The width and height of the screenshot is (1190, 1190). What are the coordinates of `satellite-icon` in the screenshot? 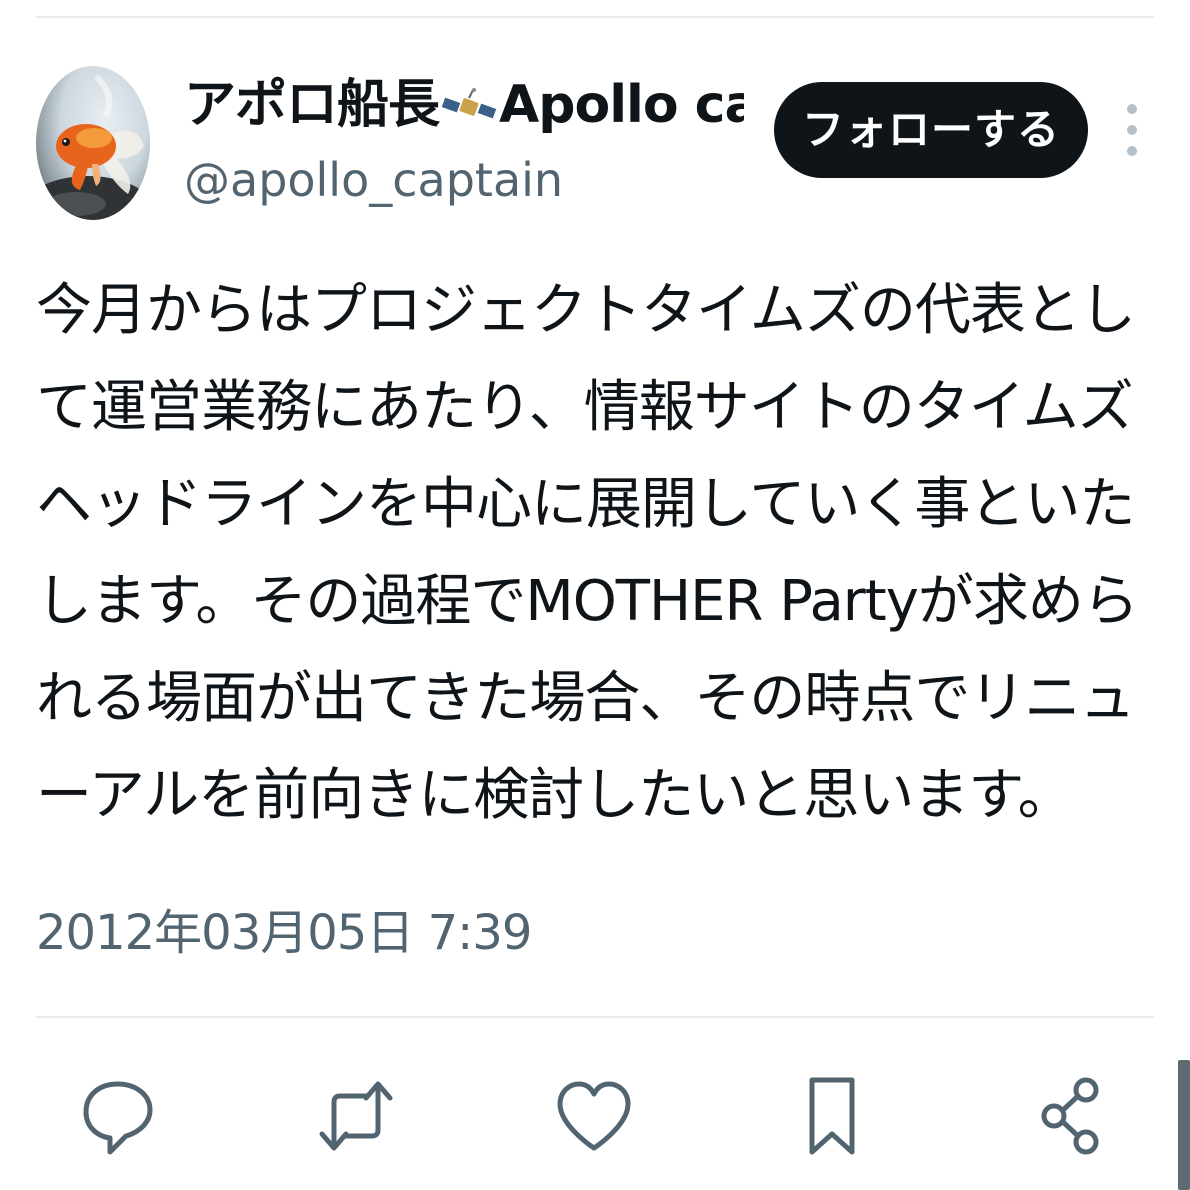 It's located at (469, 103).